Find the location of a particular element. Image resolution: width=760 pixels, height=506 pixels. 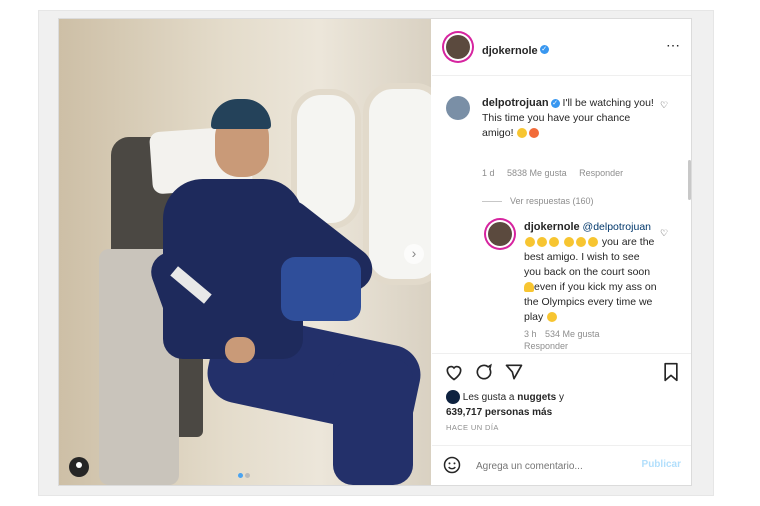

reply-link: Responder is located at coordinates (601, 173).